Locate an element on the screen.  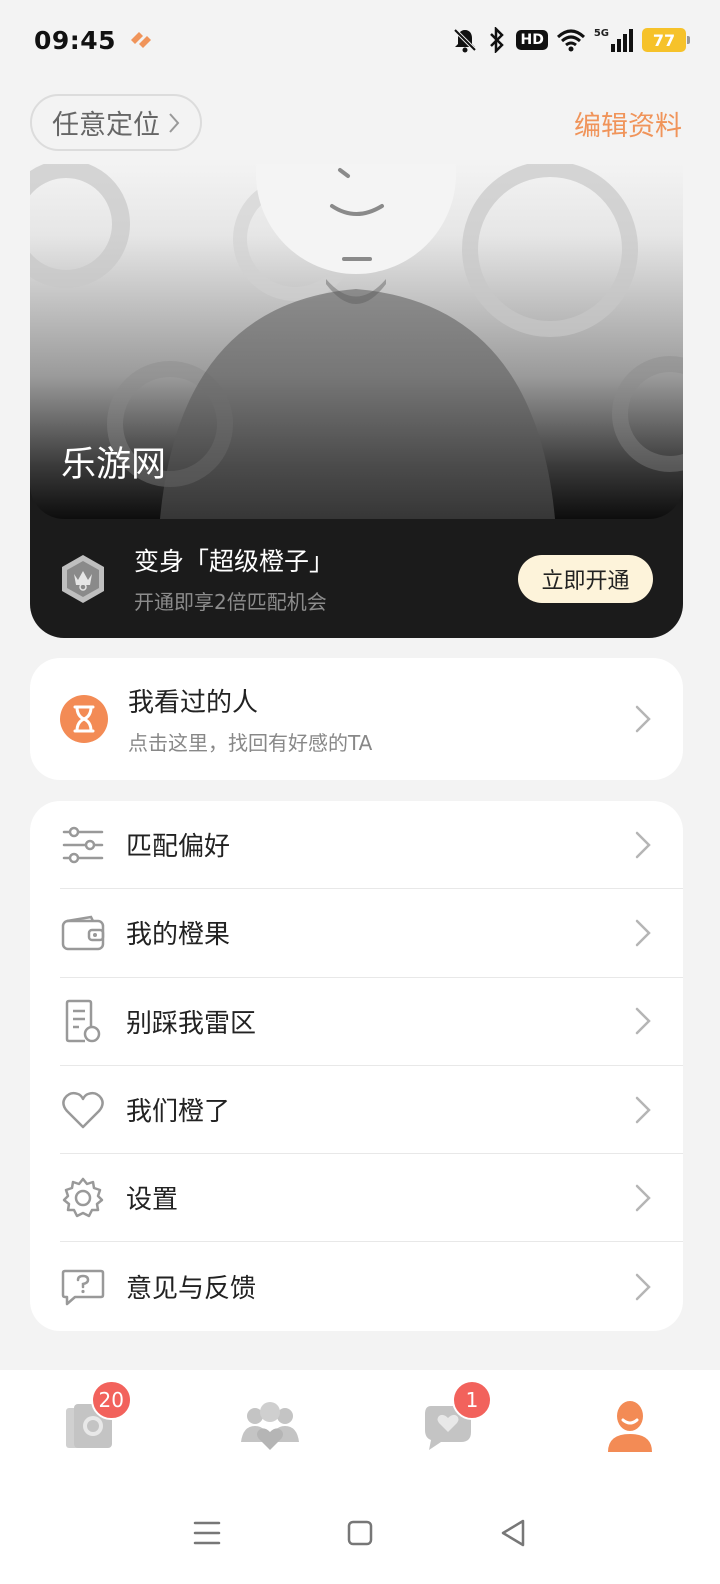
status-time: 09:45 is located at coordinates (75, 40).